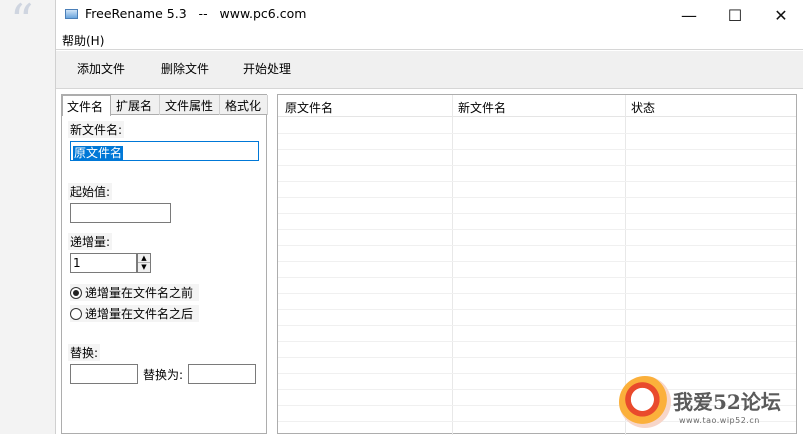 The width and height of the screenshot is (803, 435). I want to click on radio-checked-icon, so click(76, 292).